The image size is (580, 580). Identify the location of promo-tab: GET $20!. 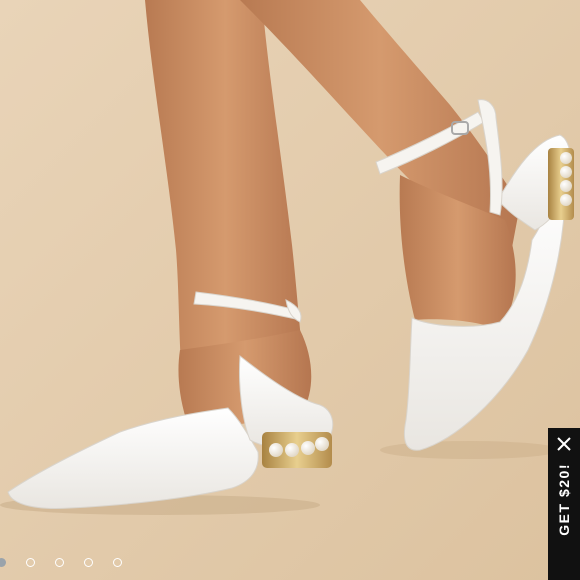
(564, 504).